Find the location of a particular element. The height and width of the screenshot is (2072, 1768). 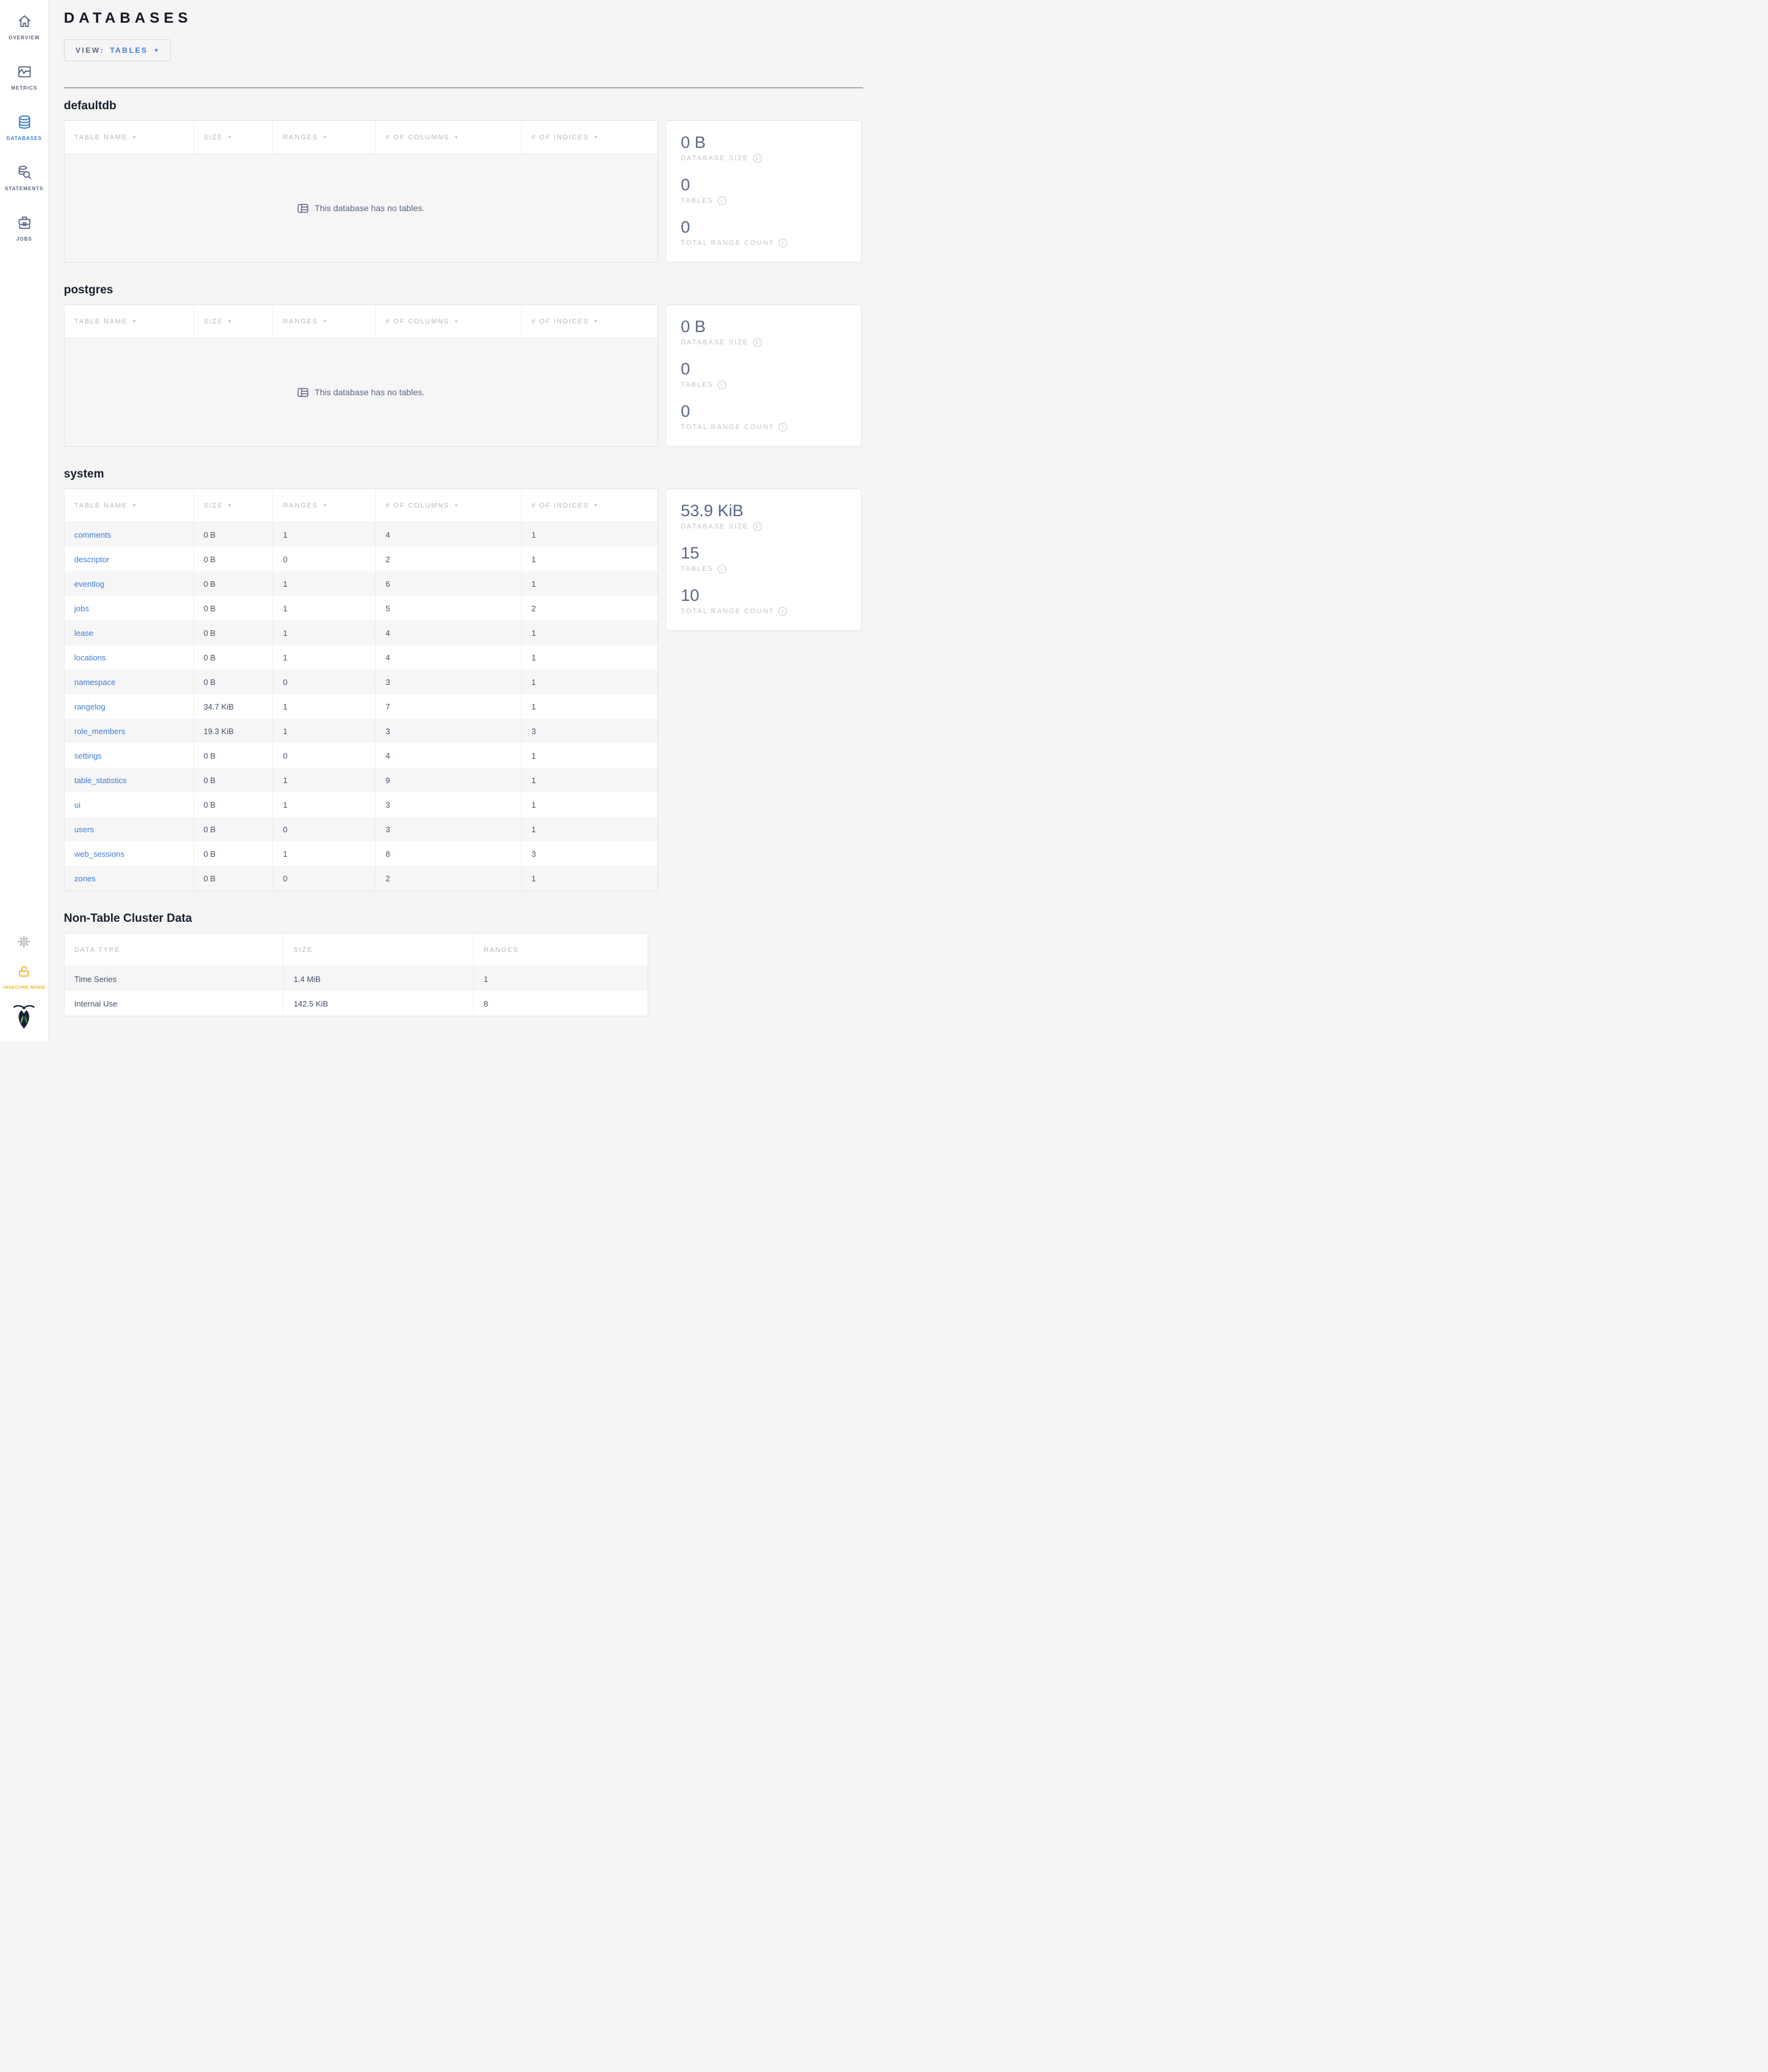

table-name-link: lease is located at coordinates (83, 633).